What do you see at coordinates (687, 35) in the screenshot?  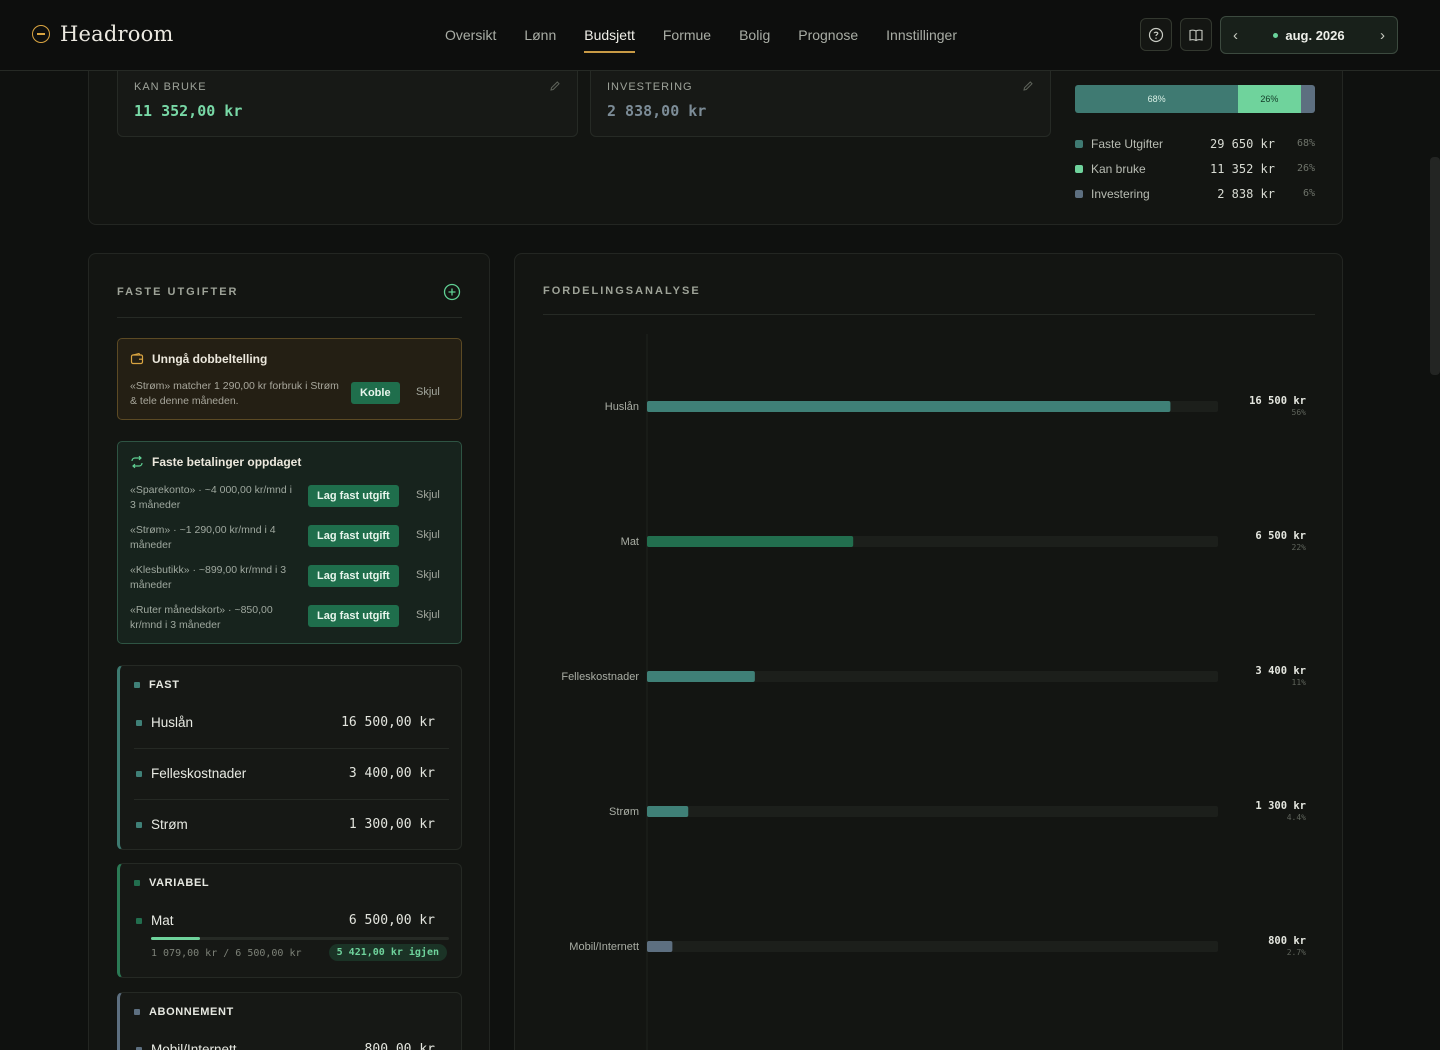 I see `nav-formue: Formue` at bounding box center [687, 35].